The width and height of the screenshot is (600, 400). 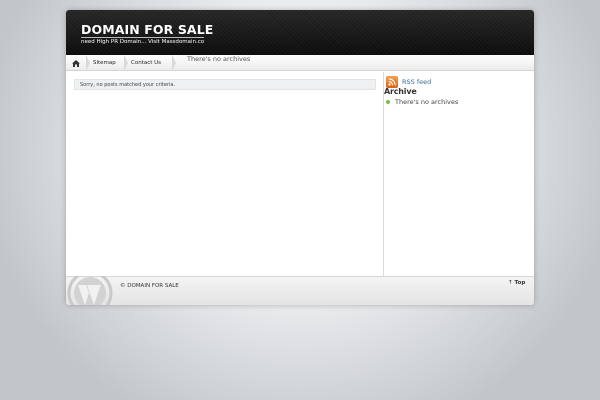 What do you see at coordinates (225, 84) in the screenshot?
I see `no-posts-message: Sorry, no posts matched your criteria.` at bounding box center [225, 84].